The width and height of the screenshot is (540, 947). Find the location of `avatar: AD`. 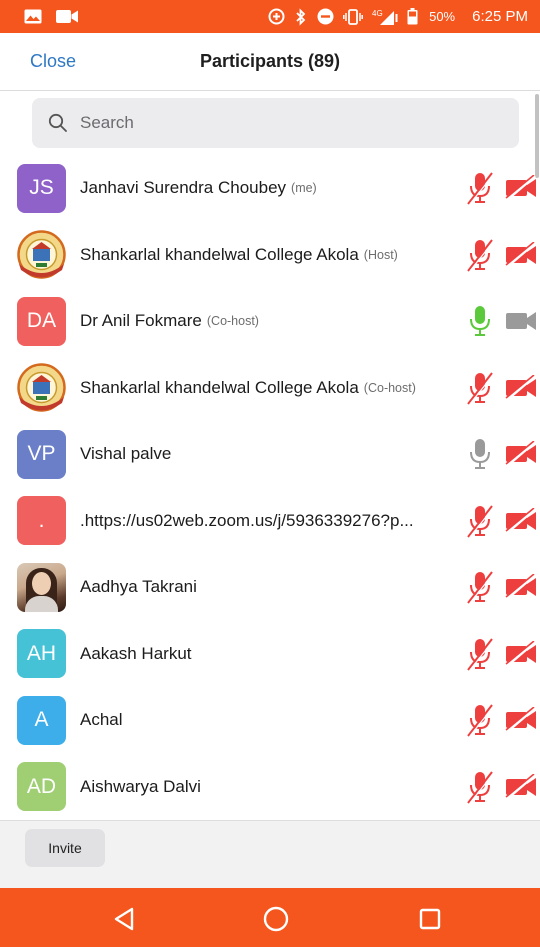

avatar: AD is located at coordinates (41, 787).